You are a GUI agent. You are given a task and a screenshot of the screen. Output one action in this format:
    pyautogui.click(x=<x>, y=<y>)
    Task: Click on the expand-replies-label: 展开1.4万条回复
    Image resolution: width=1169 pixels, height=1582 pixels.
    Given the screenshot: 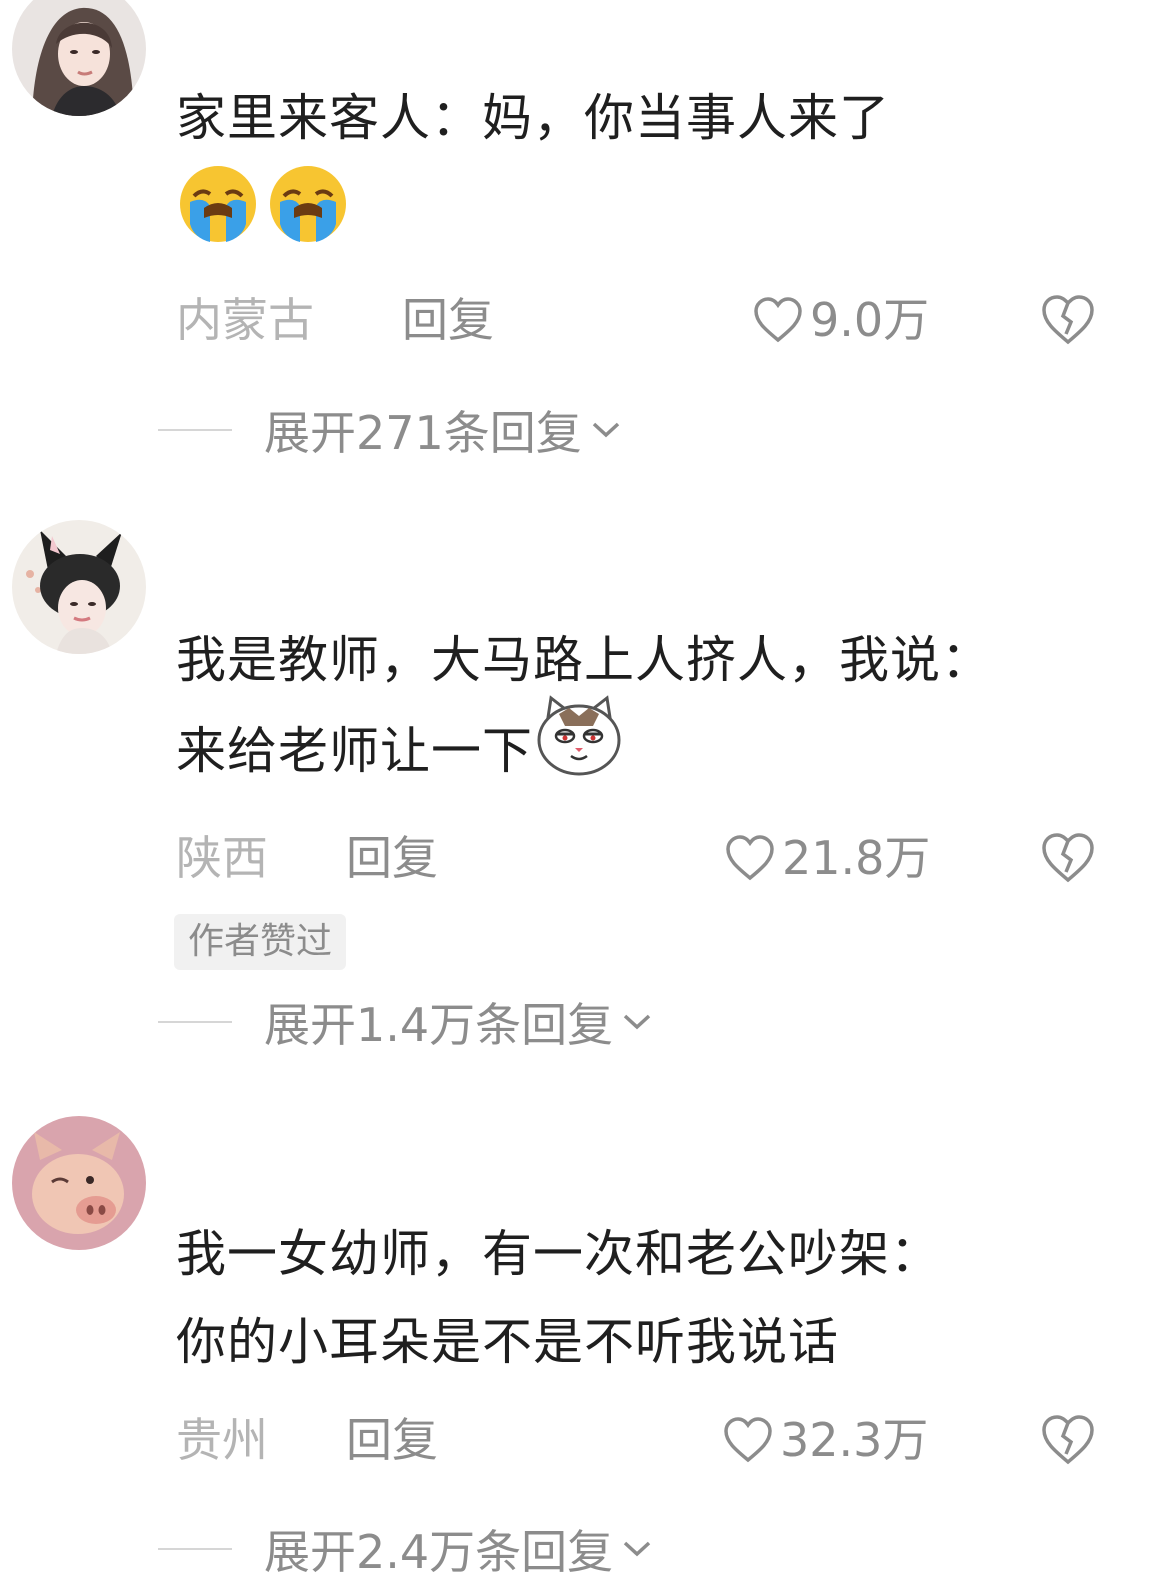 What is the action you would take?
    pyautogui.click(x=439, y=1025)
    